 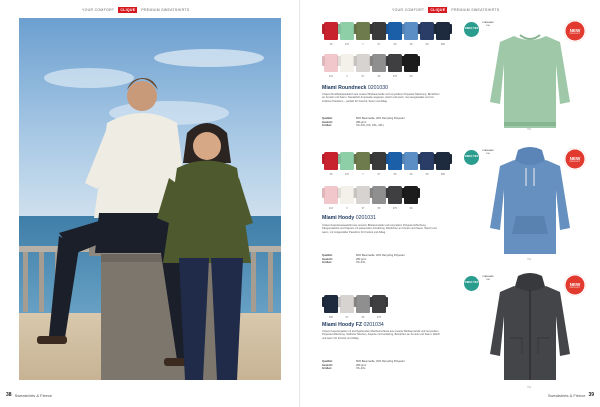 What do you see at coordinates (355, 317) in the screenshot?
I see `swatch-codes-row1: 580 97 95 975` at bounding box center [355, 317].